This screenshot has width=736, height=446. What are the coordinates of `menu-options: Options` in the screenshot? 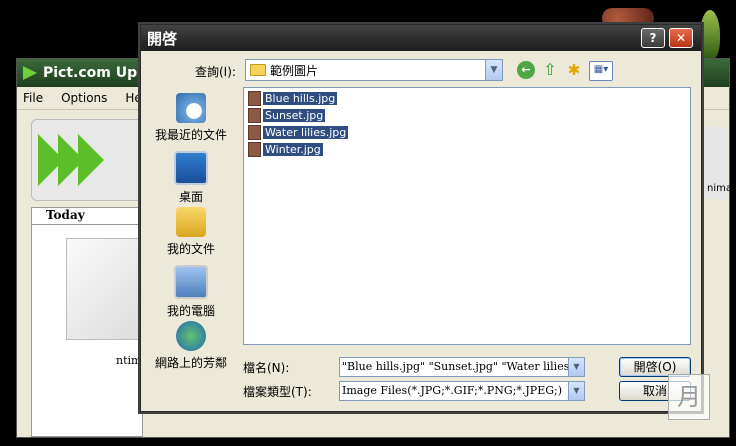 It's located at (84, 98).